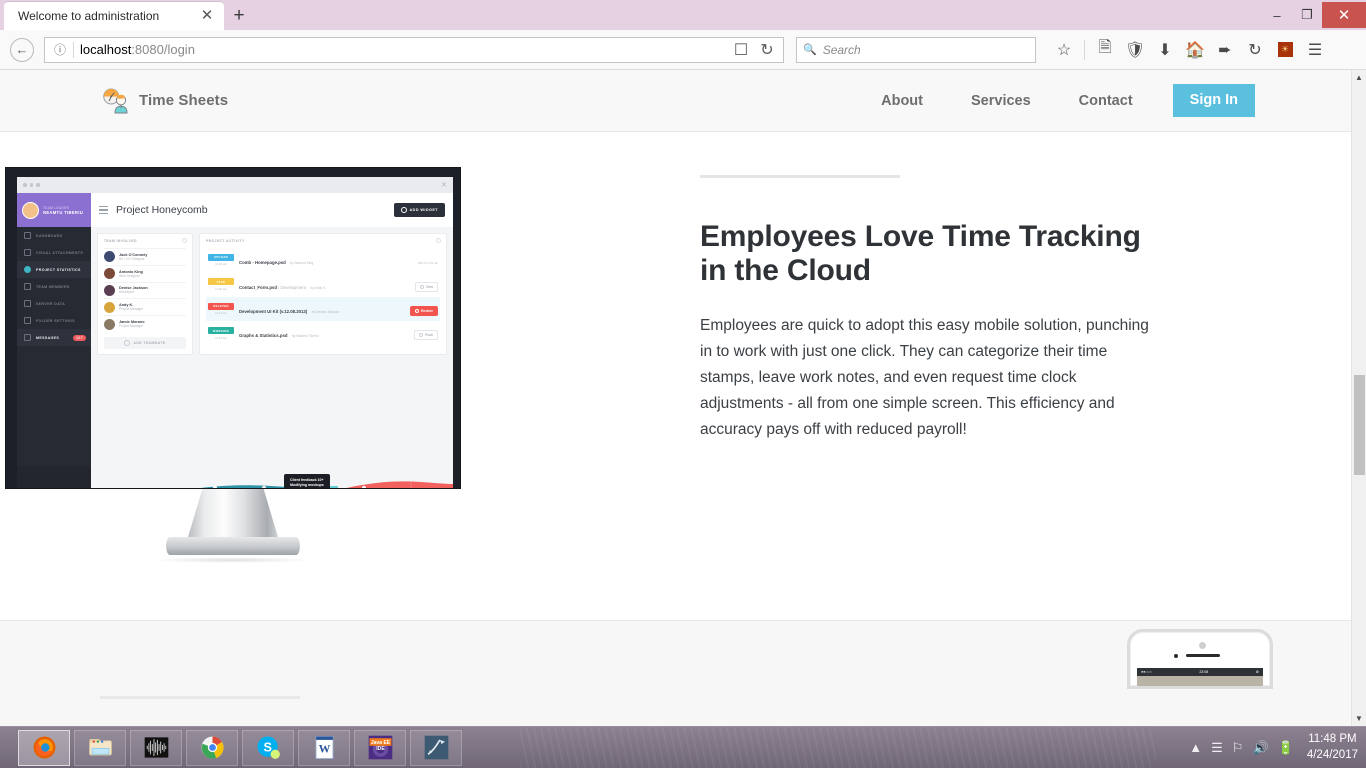  What do you see at coordinates (145, 273) in the screenshot?
I see `list-item: Antonio King Web Designer` at bounding box center [145, 273].